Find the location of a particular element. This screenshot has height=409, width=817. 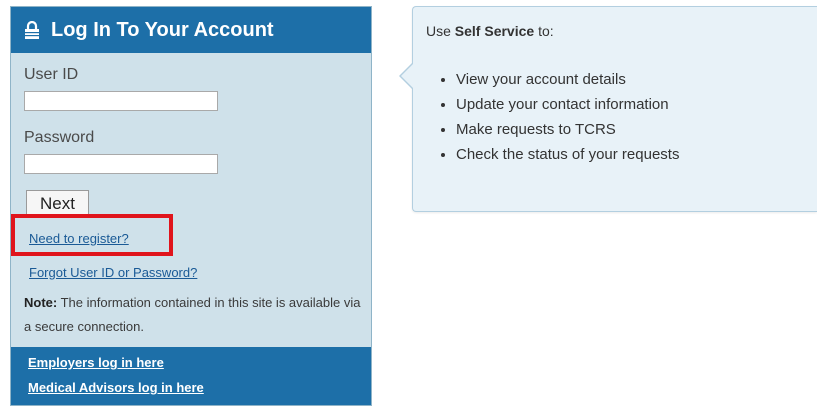

password-label: Password is located at coordinates (59, 137).